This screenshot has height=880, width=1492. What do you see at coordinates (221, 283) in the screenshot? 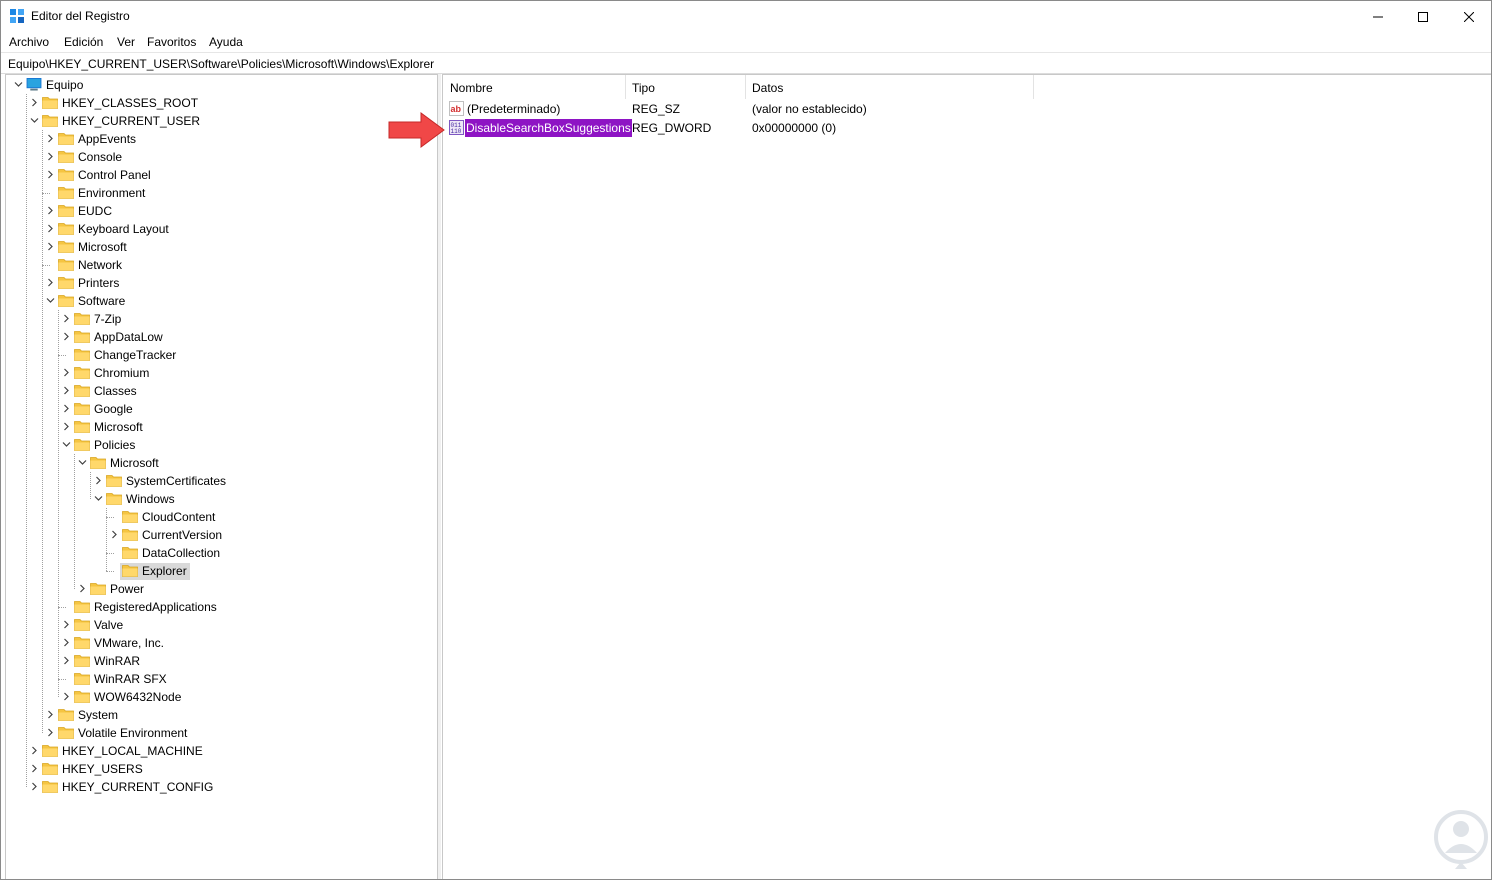
I see `tree-node-printers: Printers` at bounding box center [221, 283].